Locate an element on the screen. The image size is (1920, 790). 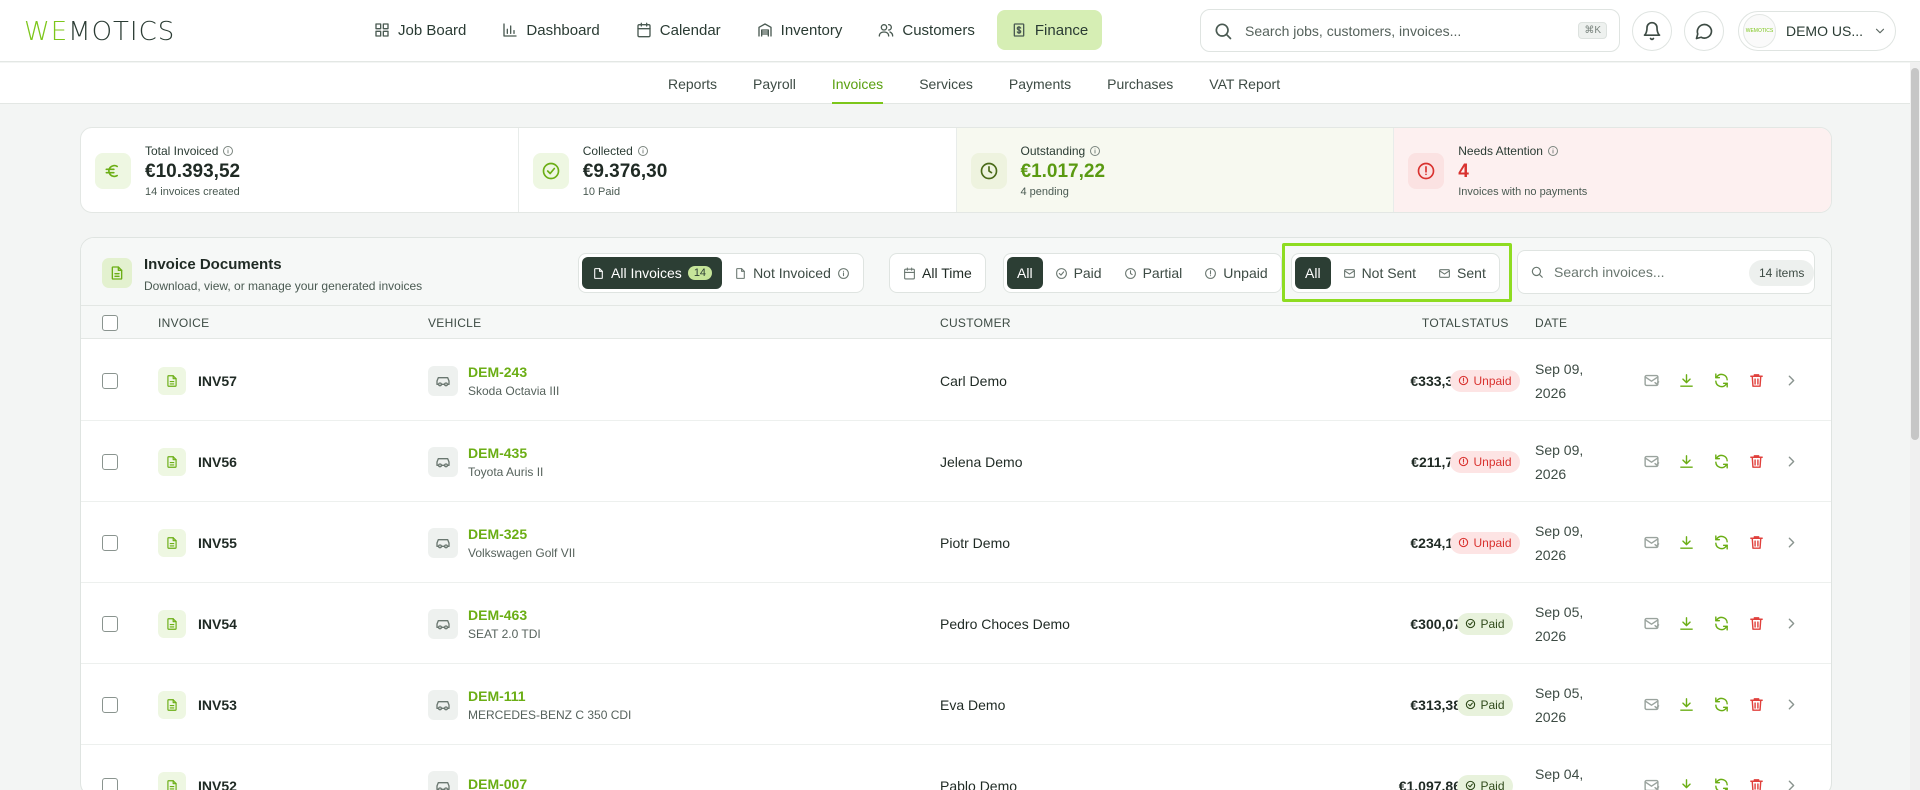
vehicle-plate: DEM-463 is located at coordinates (504, 615).